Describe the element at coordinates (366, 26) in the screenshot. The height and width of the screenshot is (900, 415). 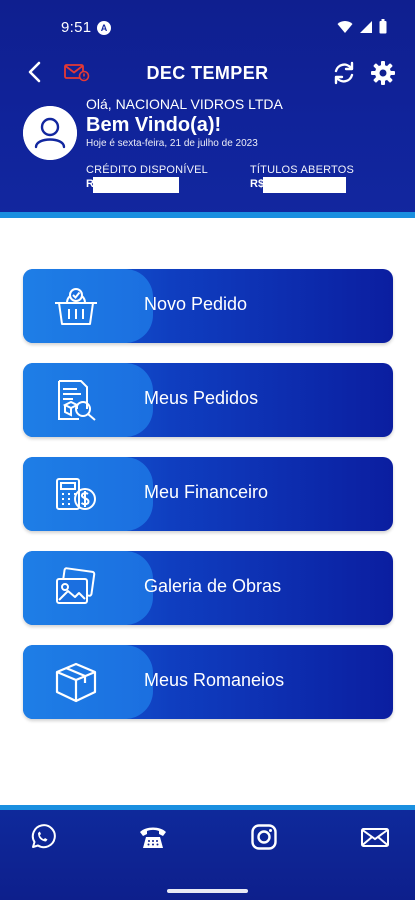
I see `signal-icon` at that location.